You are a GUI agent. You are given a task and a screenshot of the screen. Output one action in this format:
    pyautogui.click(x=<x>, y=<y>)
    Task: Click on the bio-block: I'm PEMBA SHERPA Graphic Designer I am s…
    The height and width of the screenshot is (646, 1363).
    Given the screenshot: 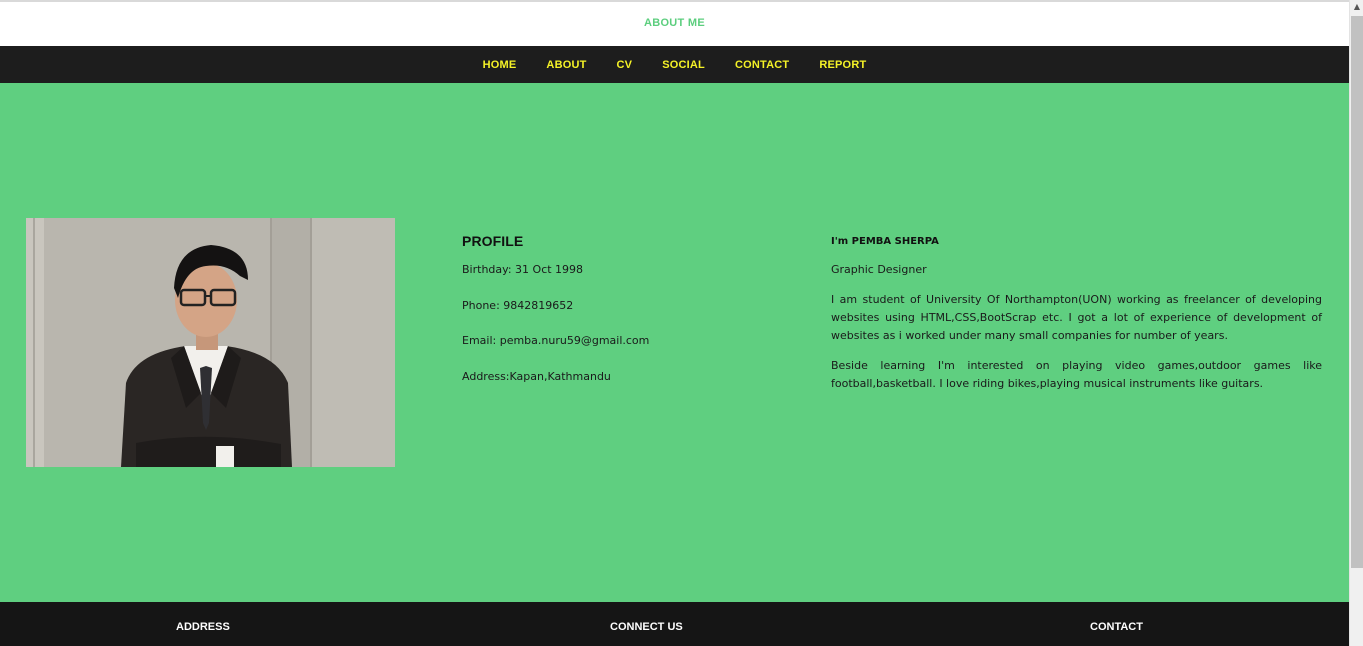 What is the action you would take?
    pyautogui.click(x=1076, y=319)
    